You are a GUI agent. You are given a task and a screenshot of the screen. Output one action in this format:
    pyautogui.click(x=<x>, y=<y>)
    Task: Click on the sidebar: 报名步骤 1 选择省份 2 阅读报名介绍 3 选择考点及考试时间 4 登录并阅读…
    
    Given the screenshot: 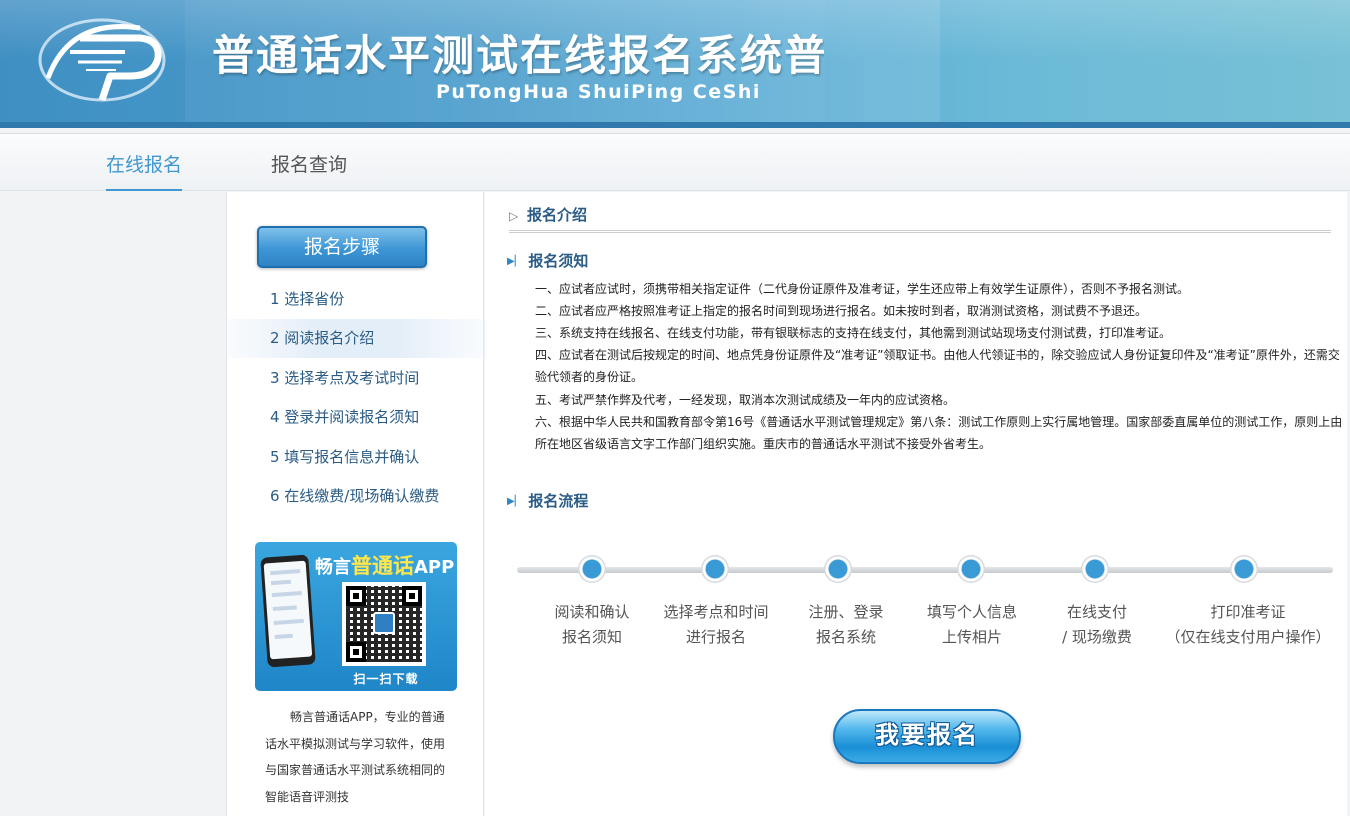 What is the action you would take?
    pyautogui.click(x=355, y=504)
    